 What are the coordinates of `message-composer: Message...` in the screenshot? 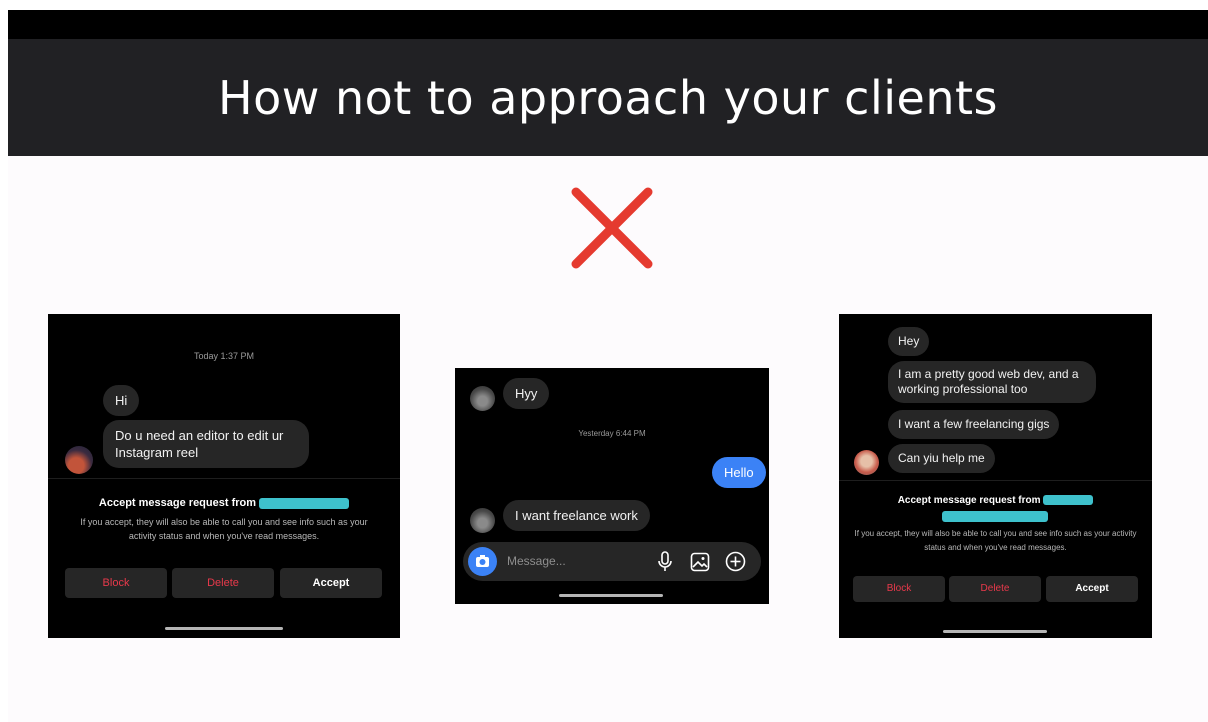 It's located at (612, 561).